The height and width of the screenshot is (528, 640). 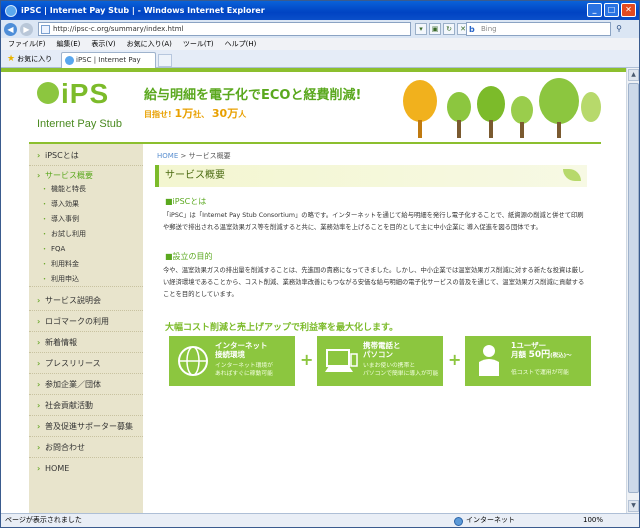 What do you see at coordinates (86, 364) in the screenshot?
I see `sidebar-item-press: プレスリリース` at bounding box center [86, 364].